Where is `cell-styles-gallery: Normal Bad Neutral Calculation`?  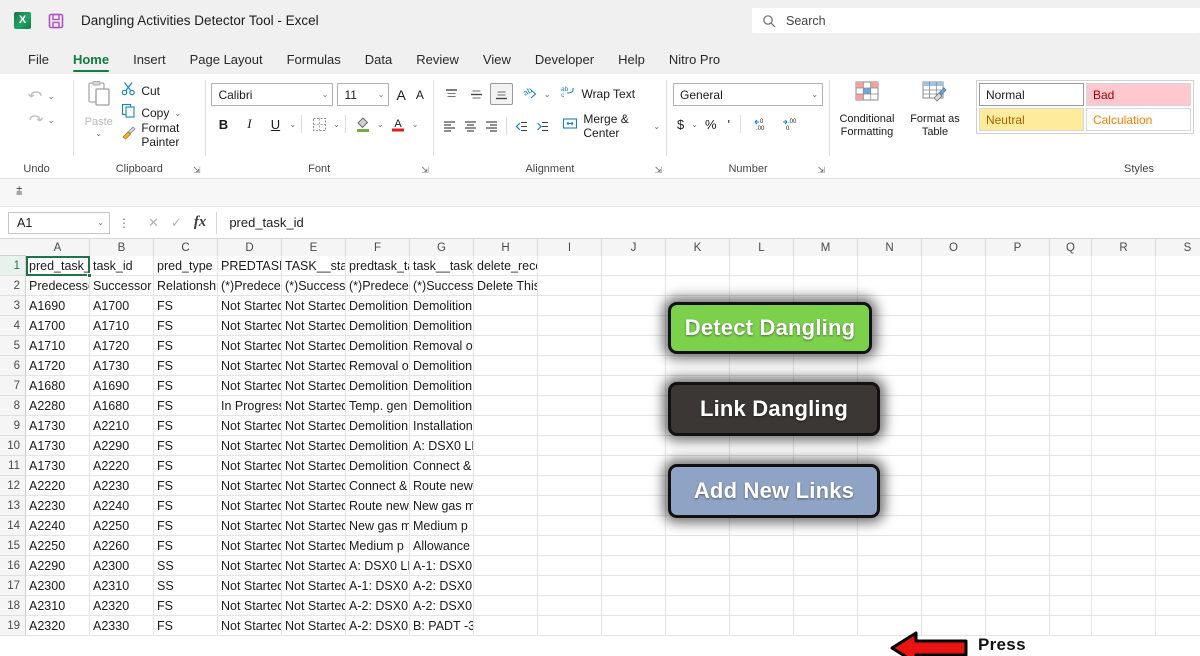
cell-styles-gallery: Normal Bad Neutral Calculation is located at coordinates (1084, 107).